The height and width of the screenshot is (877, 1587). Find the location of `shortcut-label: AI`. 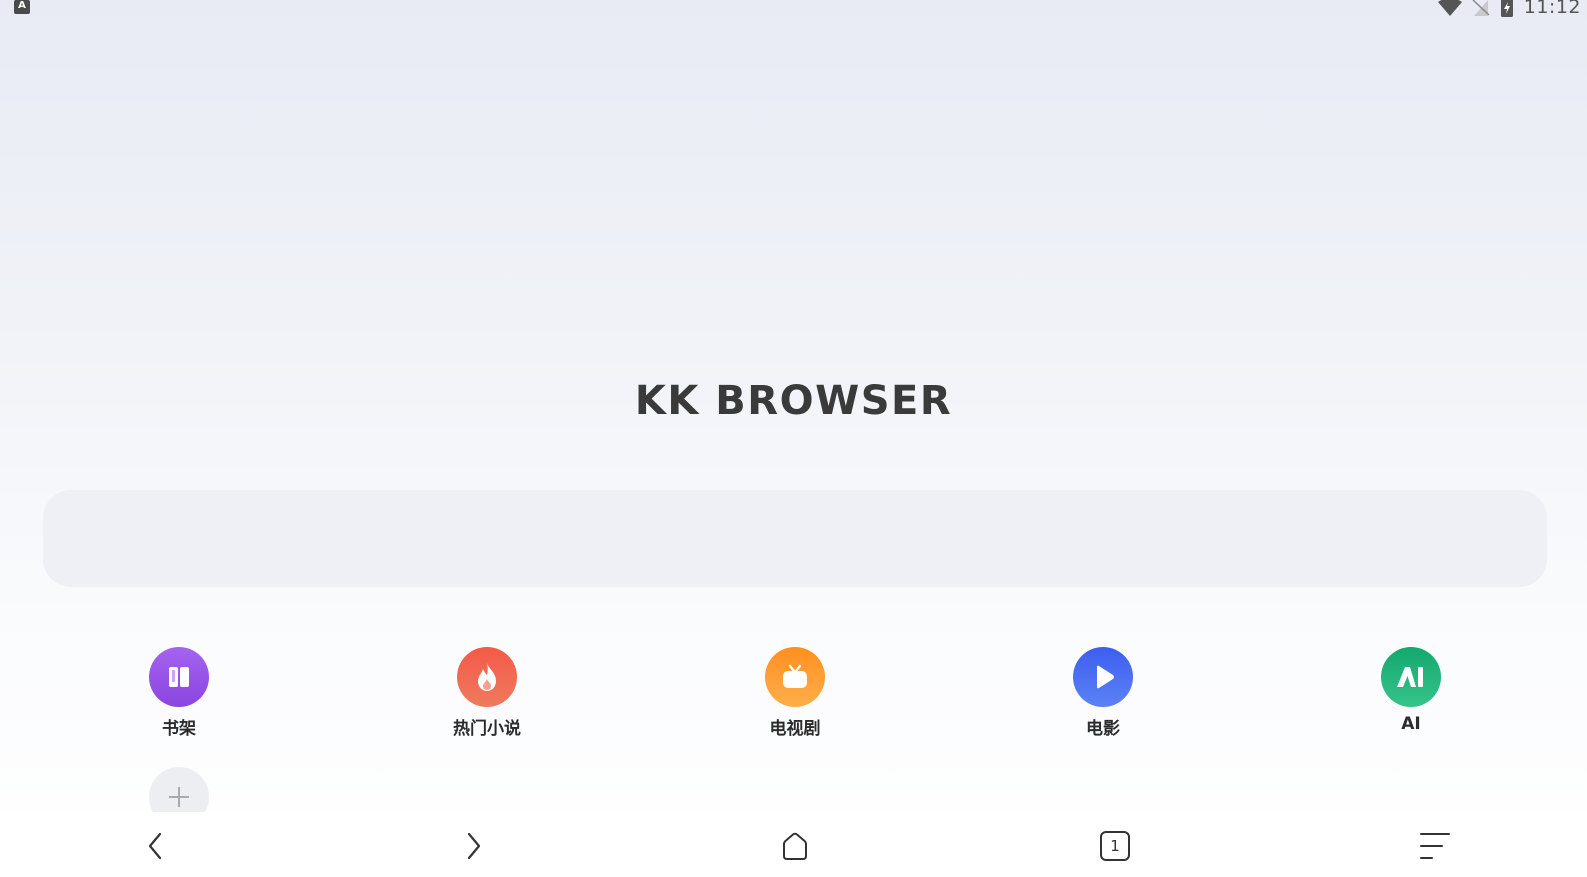

shortcut-label: AI is located at coordinates (1411, 724).